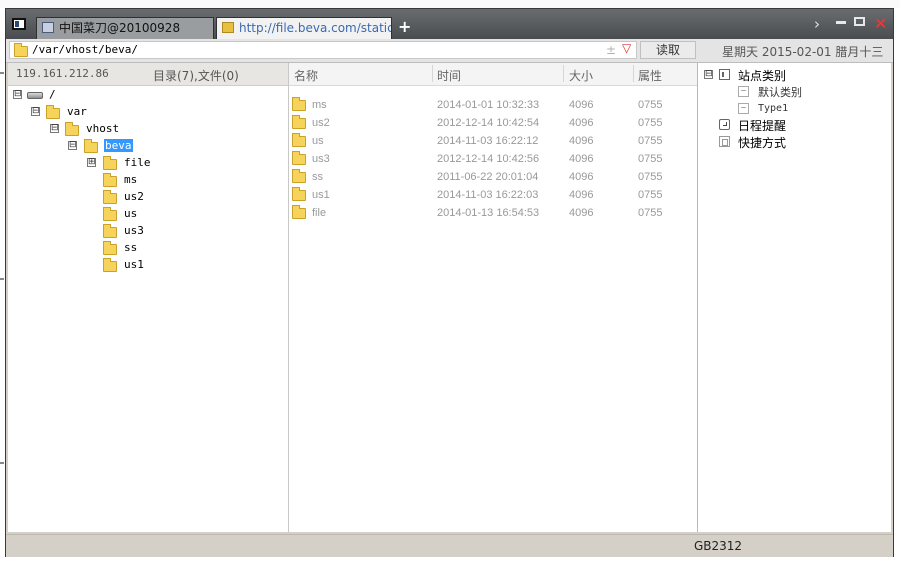 Image resolution: width=900 pixels, height=562 pixels. Describe the element at coordinates (132, 266) in the screenshot. I see `tree-node-us1: us1` at that location.